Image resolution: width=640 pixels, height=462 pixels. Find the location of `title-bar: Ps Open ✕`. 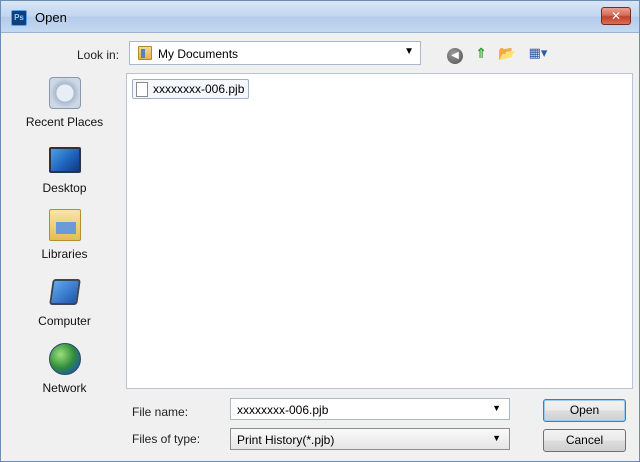

title-bar: Ps Open ✕ is located at coordinates (320, 17).